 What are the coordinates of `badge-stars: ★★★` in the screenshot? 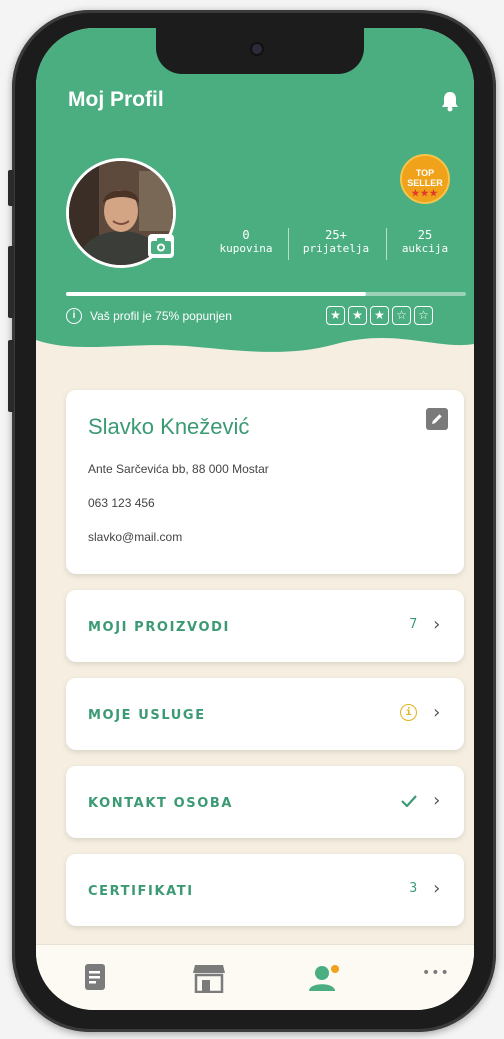 It's located at (425, 193).